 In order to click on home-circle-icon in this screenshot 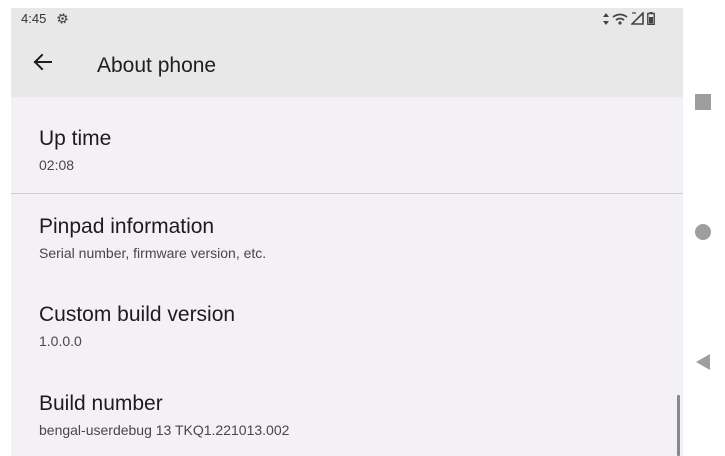, I will do `click(703, 232)`.